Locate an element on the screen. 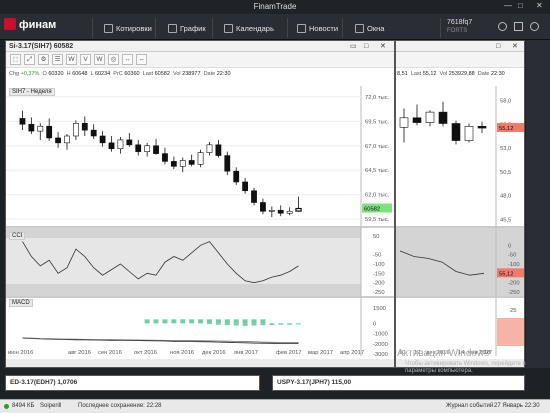 This screenshot has height=413, width=550. toolbar-button-2: ⚙ is located at coordinates (43, 59).